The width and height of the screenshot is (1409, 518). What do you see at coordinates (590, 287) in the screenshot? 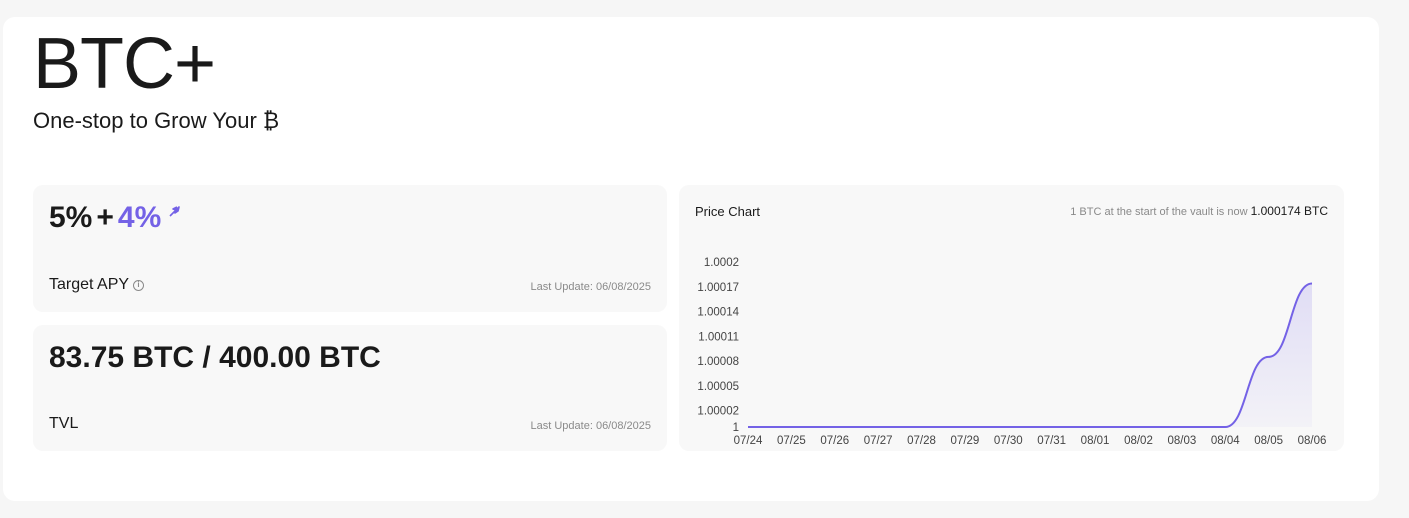
I see `apy-last-update: Last Update: 06/08/2025` at bounding box center [590, 287].